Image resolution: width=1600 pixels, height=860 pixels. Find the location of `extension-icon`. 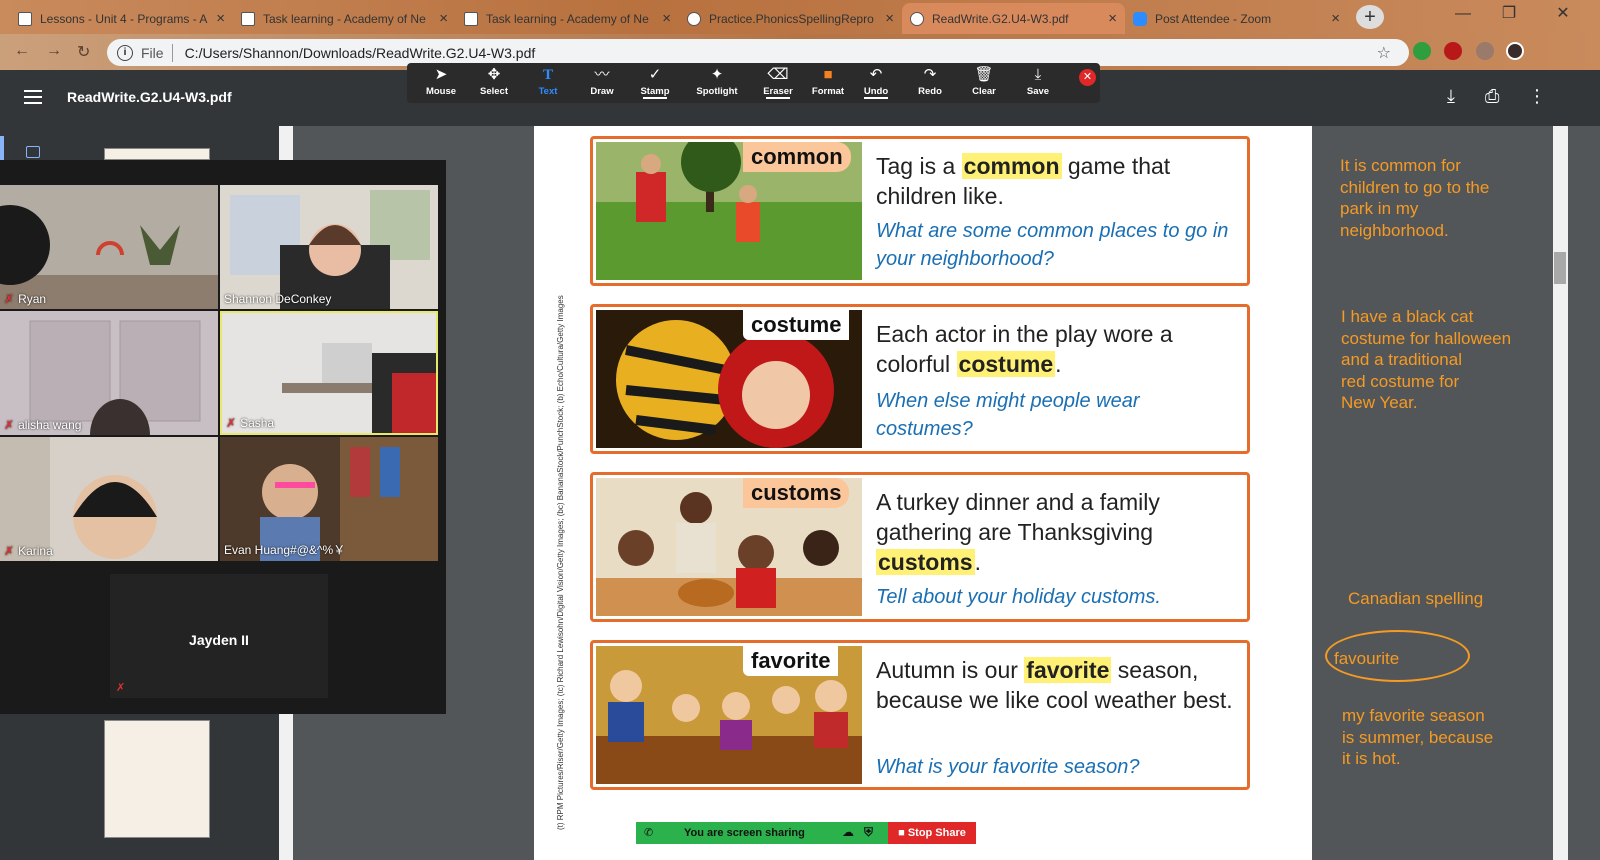

extension-icon is located at coordinates (1422, 51).